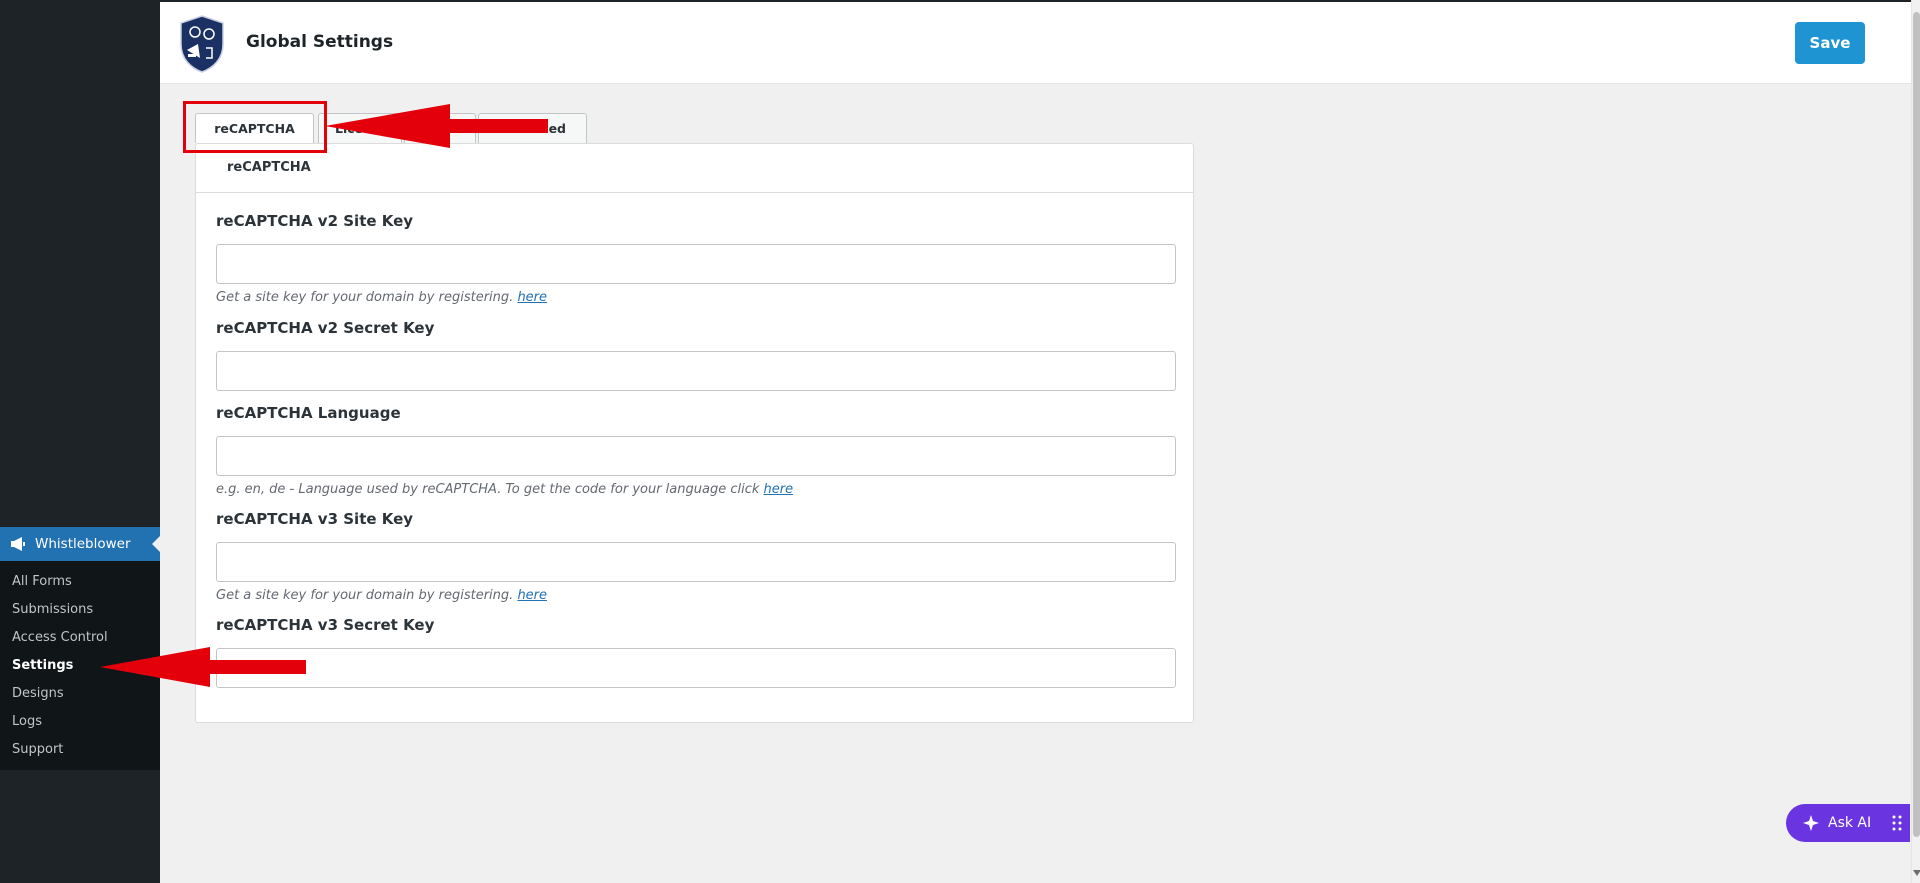 The width and height of the screenshot is (1920, 883). I want to click on field-v2-secret-key: reCAPTCHA v2 Secret Key, so click(696, 355).